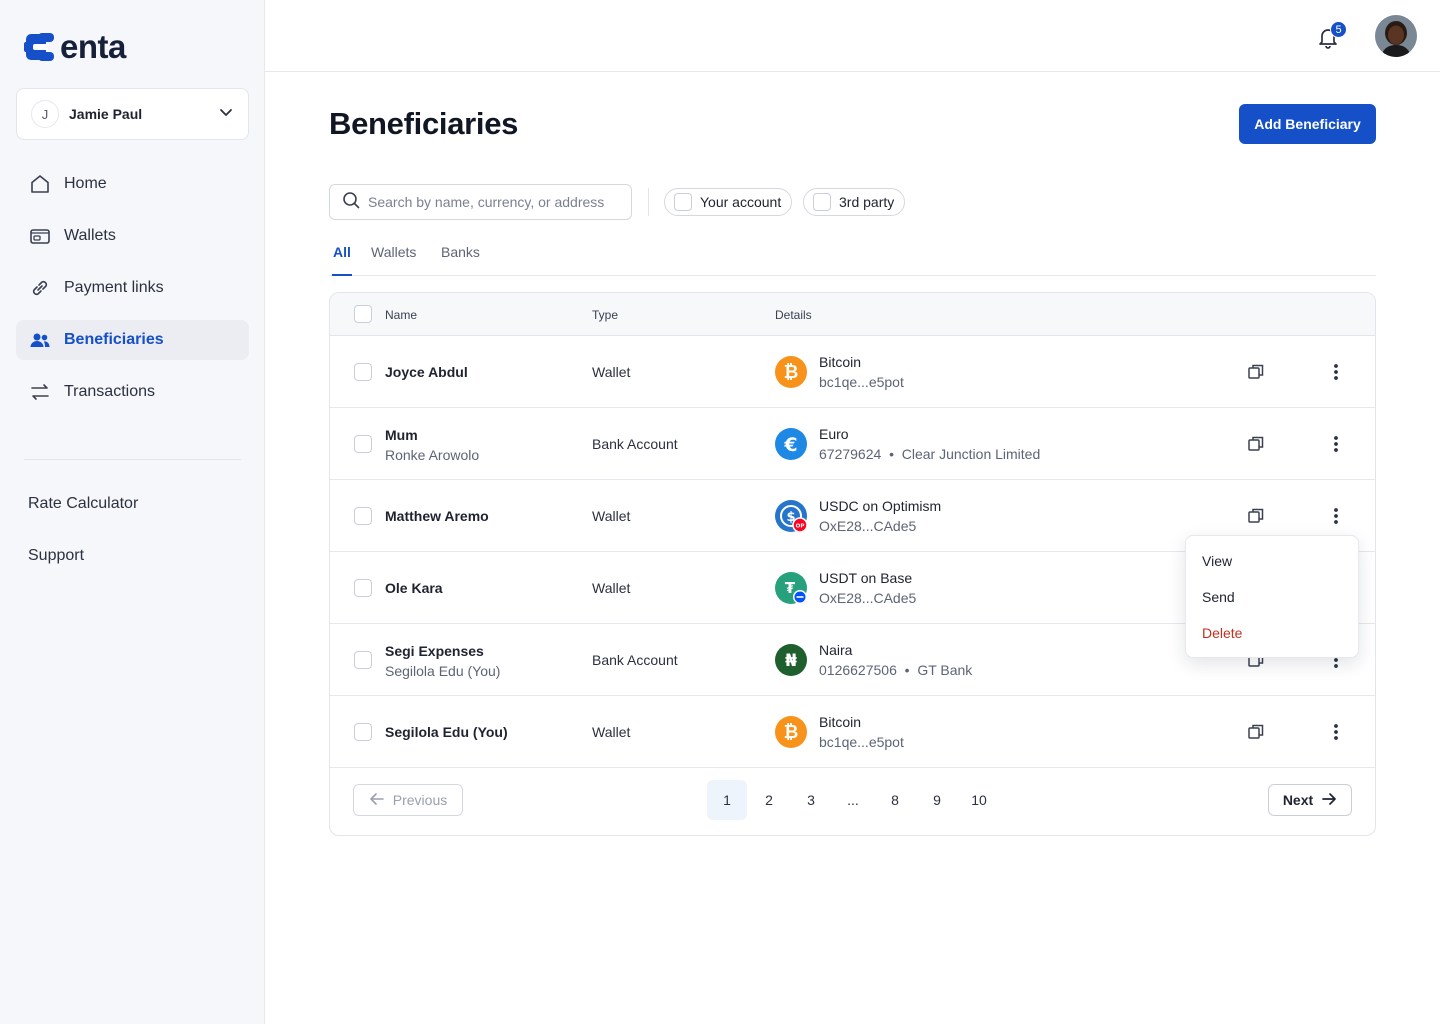 The height and width of the screenshot is (1024, 1440). Describe the element at coordinates (40, 288) in the screenshot. I see `link-icon` at that location.